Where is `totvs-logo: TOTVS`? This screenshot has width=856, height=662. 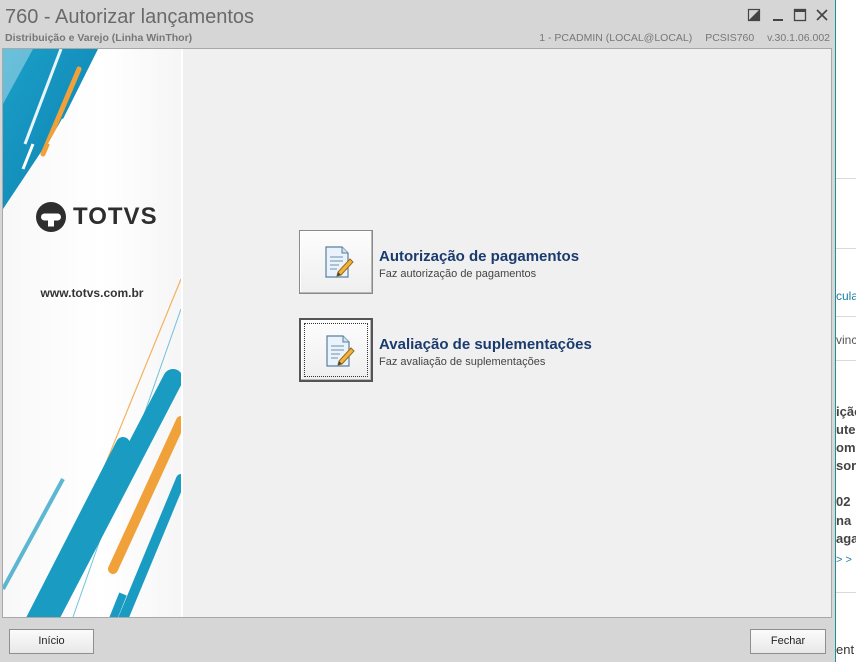
totvs-logo: TOTVS is located at coordinates (96, 217).